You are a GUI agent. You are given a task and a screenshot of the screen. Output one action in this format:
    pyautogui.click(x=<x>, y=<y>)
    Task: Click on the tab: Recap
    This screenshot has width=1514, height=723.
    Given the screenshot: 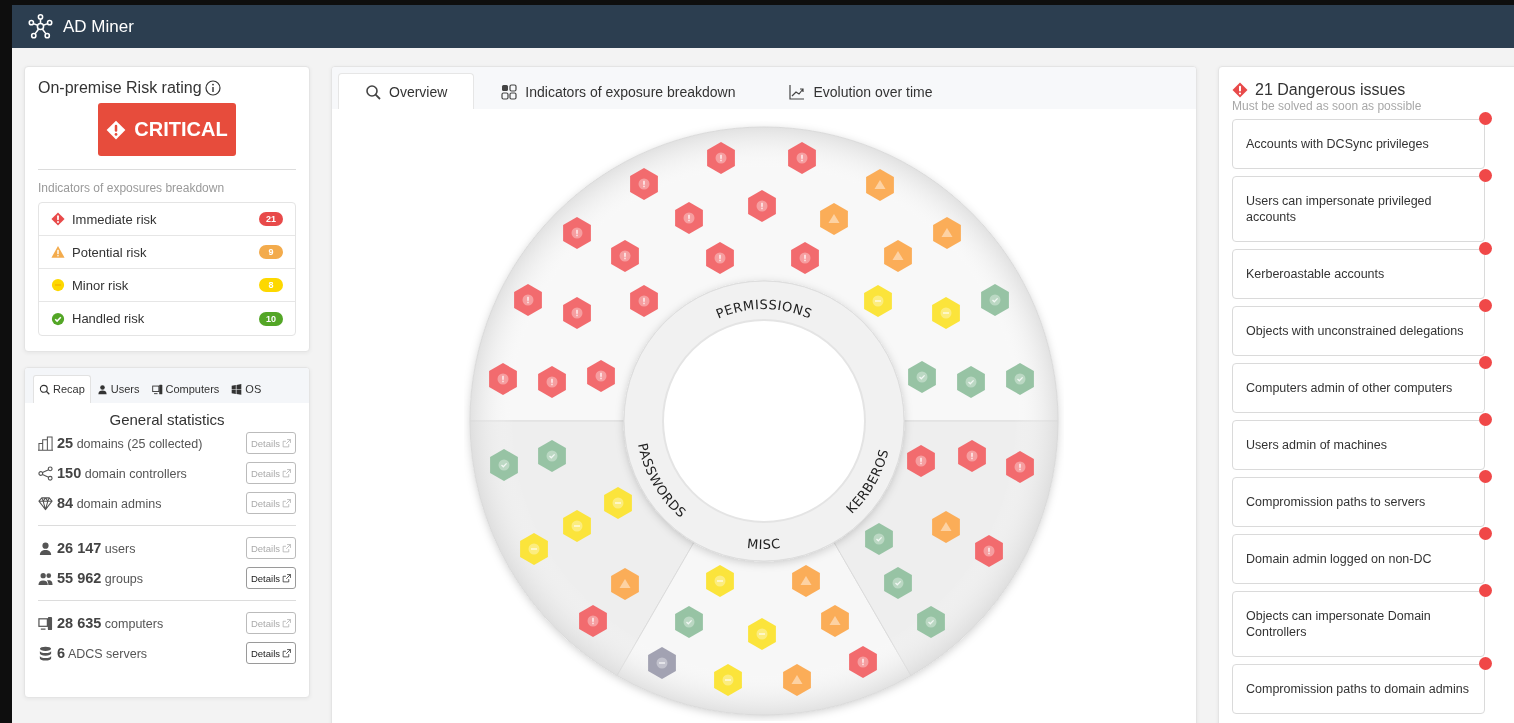 What is the action you would take?
    pyautogui.click(x=62, y=389)
    